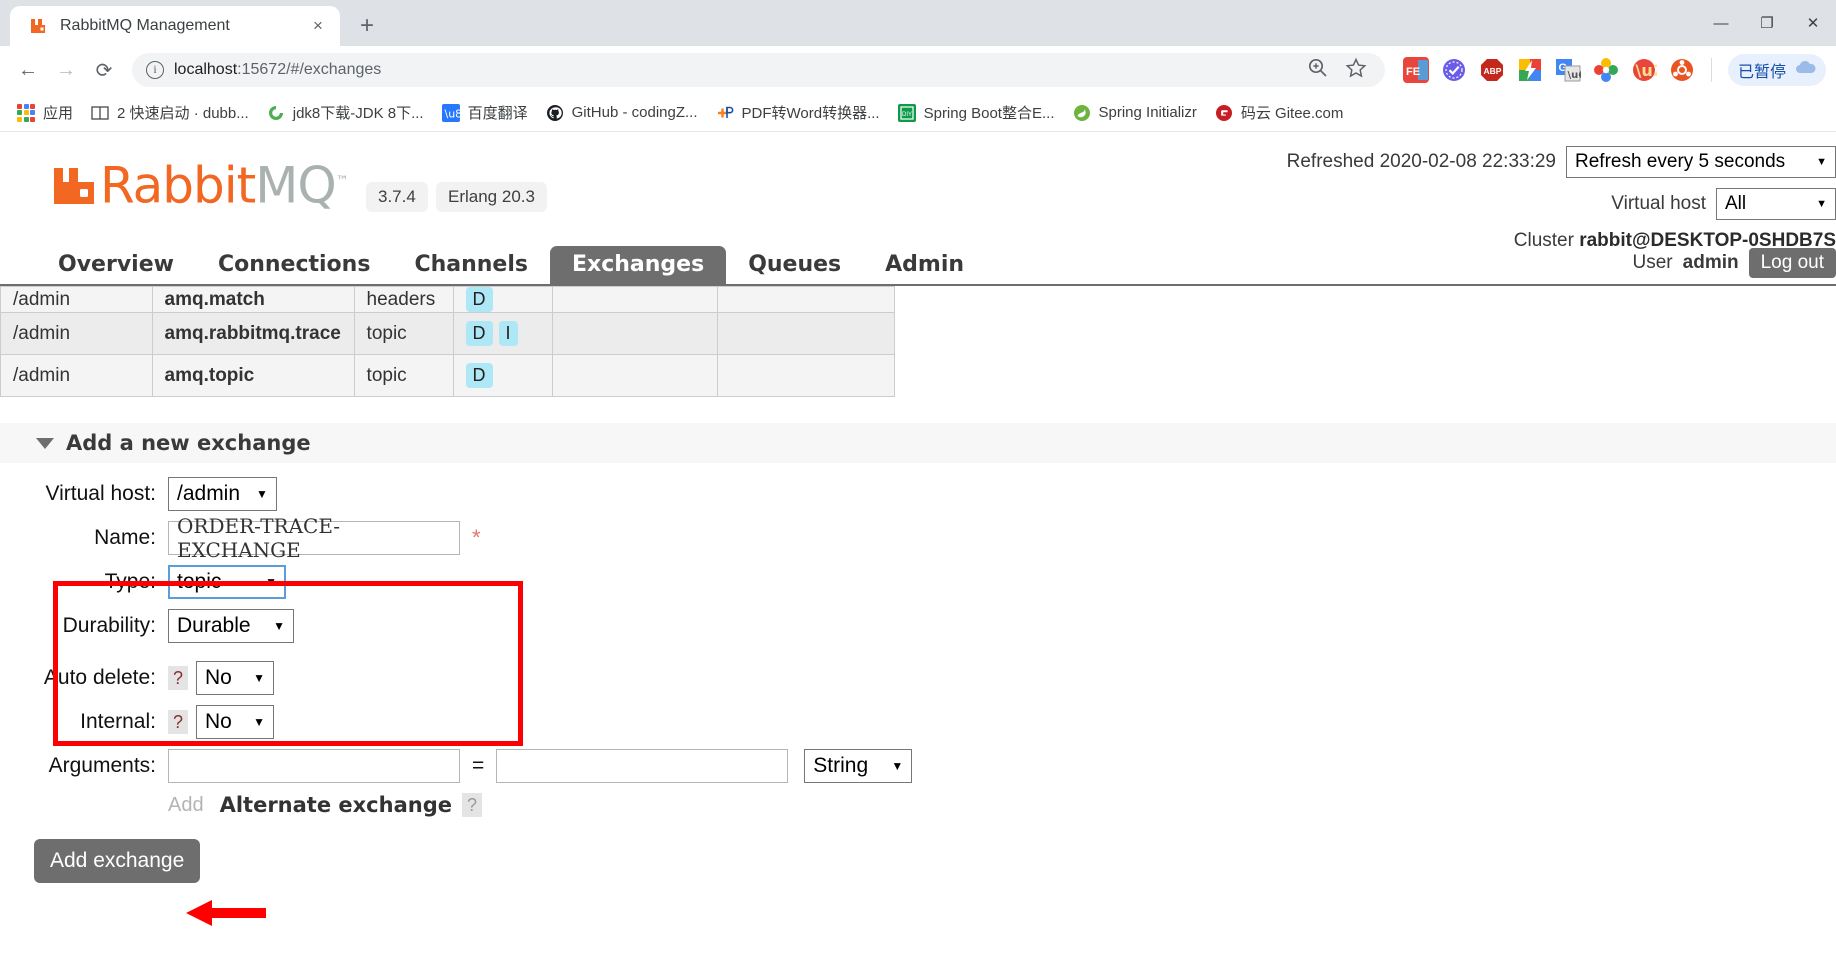 The width and height of the screenshot is (1836, 977). Describe the element at coordinates (918, 443) in the screenshot. I see `add-exchange-section-header: Add a new exchange` at that location.